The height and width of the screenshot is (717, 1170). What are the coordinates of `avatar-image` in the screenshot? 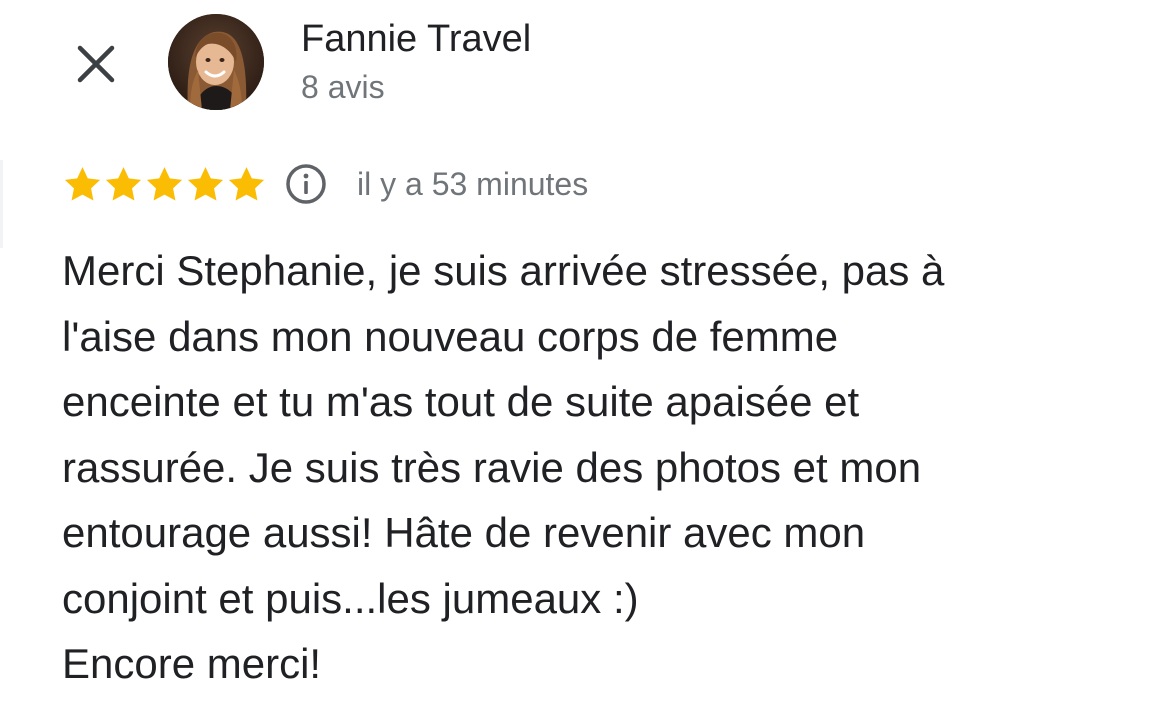 It's located at (216, 62).